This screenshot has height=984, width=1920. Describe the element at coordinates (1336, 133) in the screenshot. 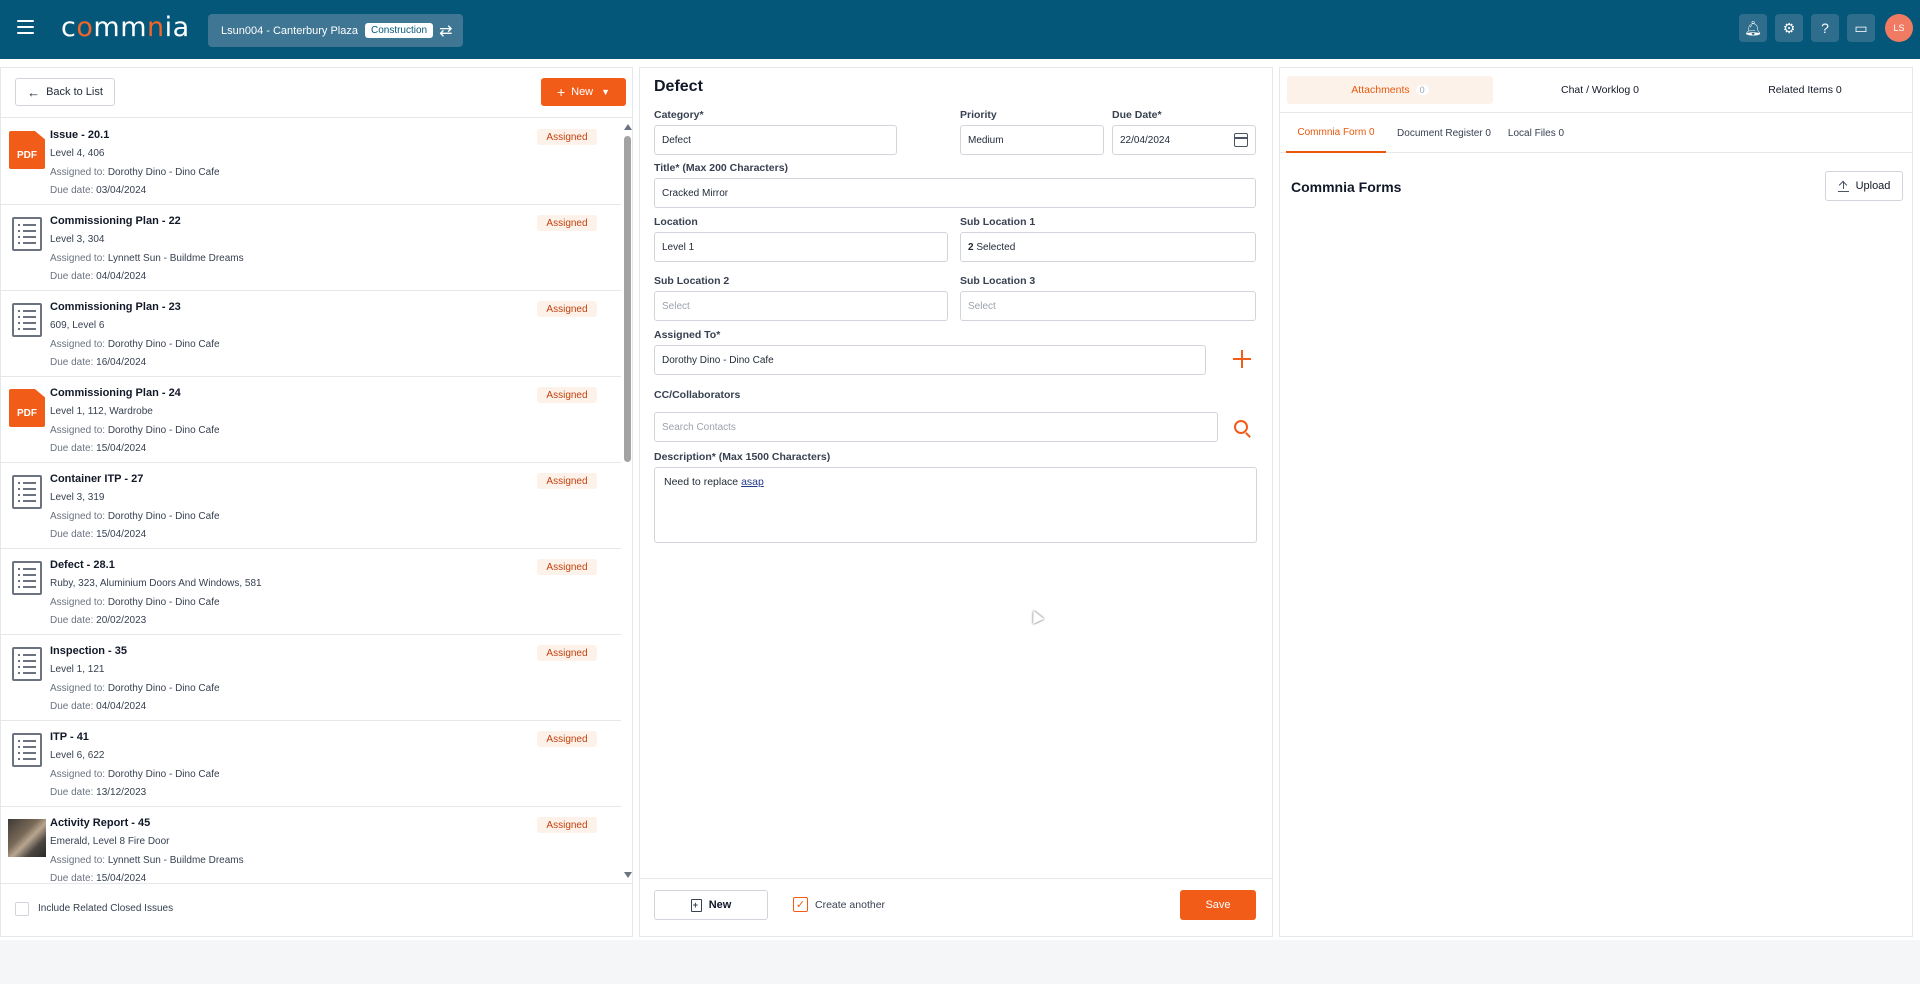

I see `subtab-commnia-form: Commnia Form 0` at that location.